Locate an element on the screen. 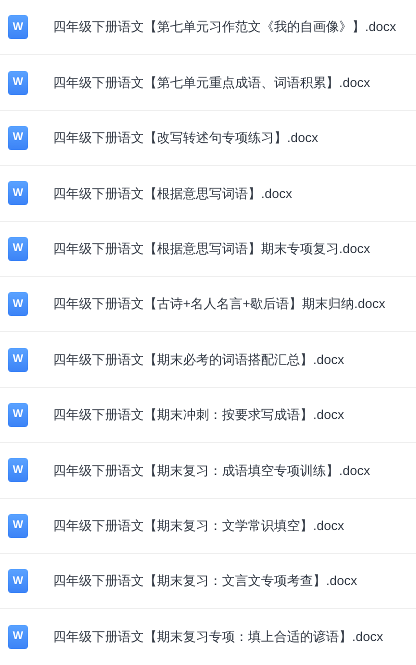  file-name: 四年级下册语文【古诗+名人名言+歇后语】期末归纳.docx is located at coordinates (219, 304).